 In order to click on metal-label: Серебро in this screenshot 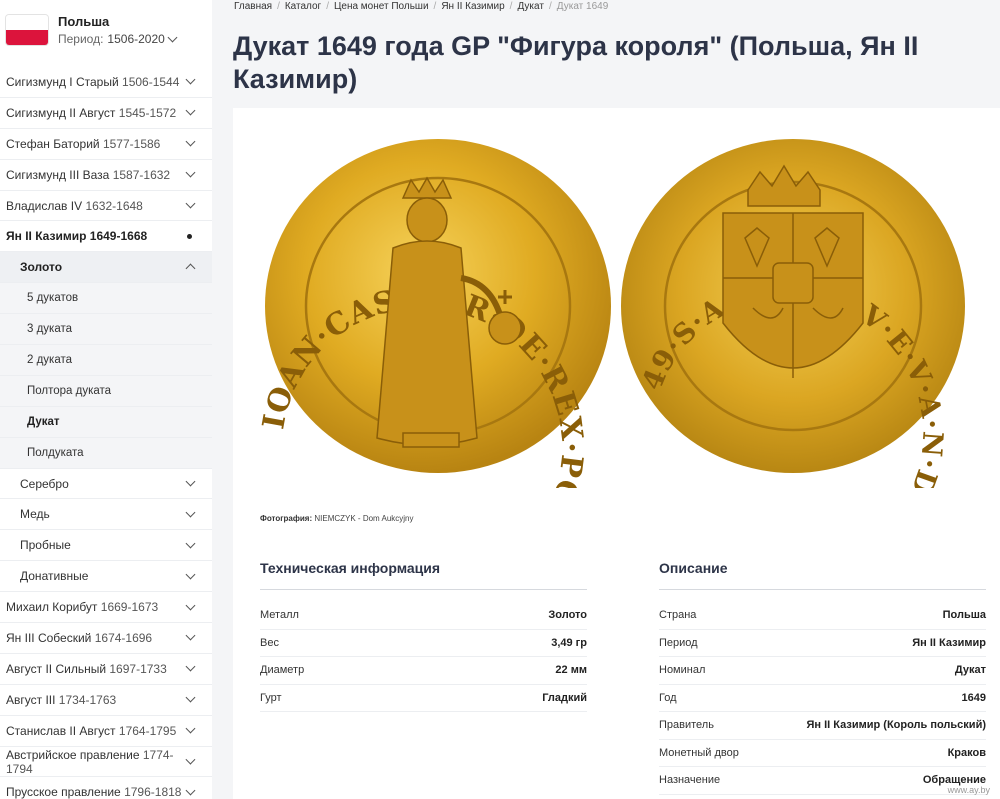, I will do `click(44, 483)`.